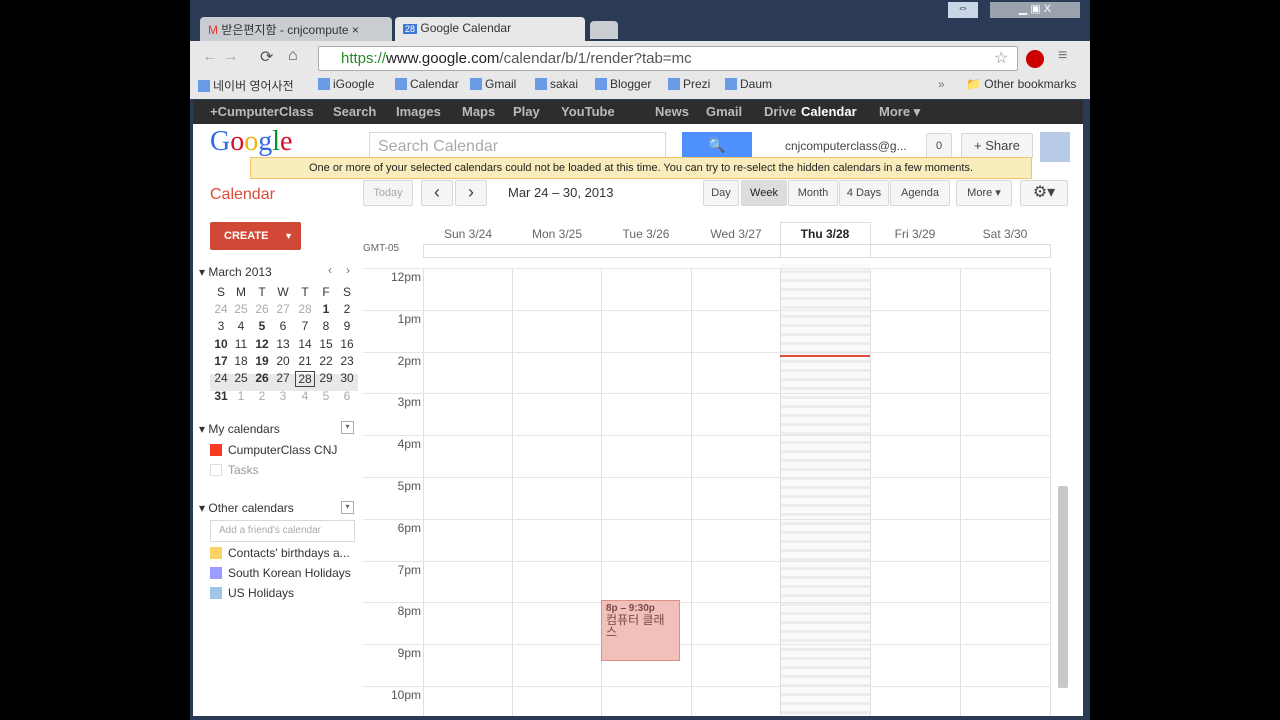 The height and width of the screenshot is (720, 1280). Describe the element at coordinates (829, 111) in the screenshot. I see `gbar-item: Calendar` at that location.